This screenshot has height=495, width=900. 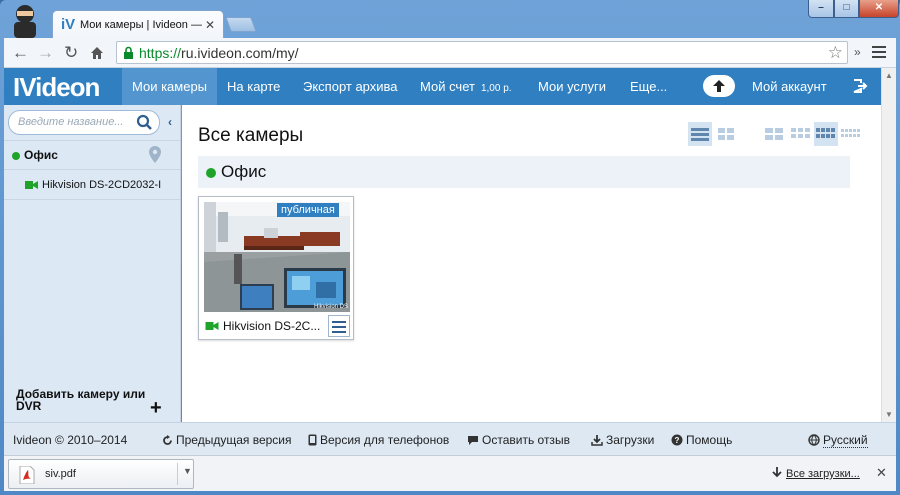 I want to click on tab-title: Мои камеры | Ivideon —, so click(x=141, y=25).